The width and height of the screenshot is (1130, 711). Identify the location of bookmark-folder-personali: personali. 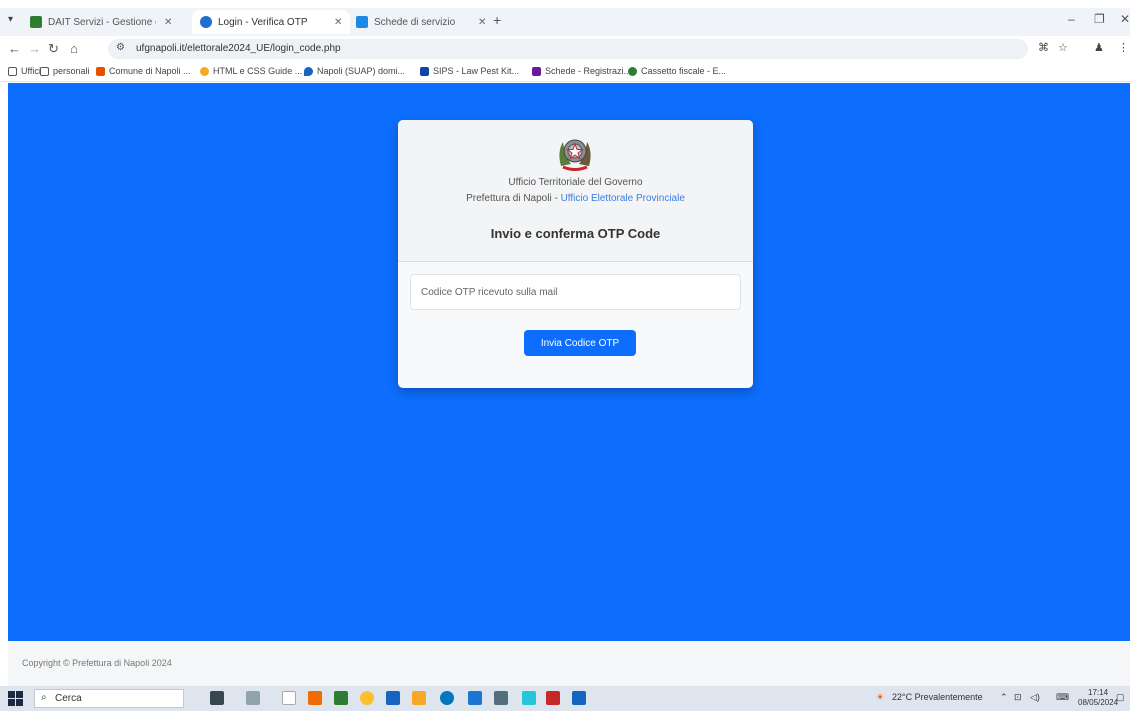
(65, 71).